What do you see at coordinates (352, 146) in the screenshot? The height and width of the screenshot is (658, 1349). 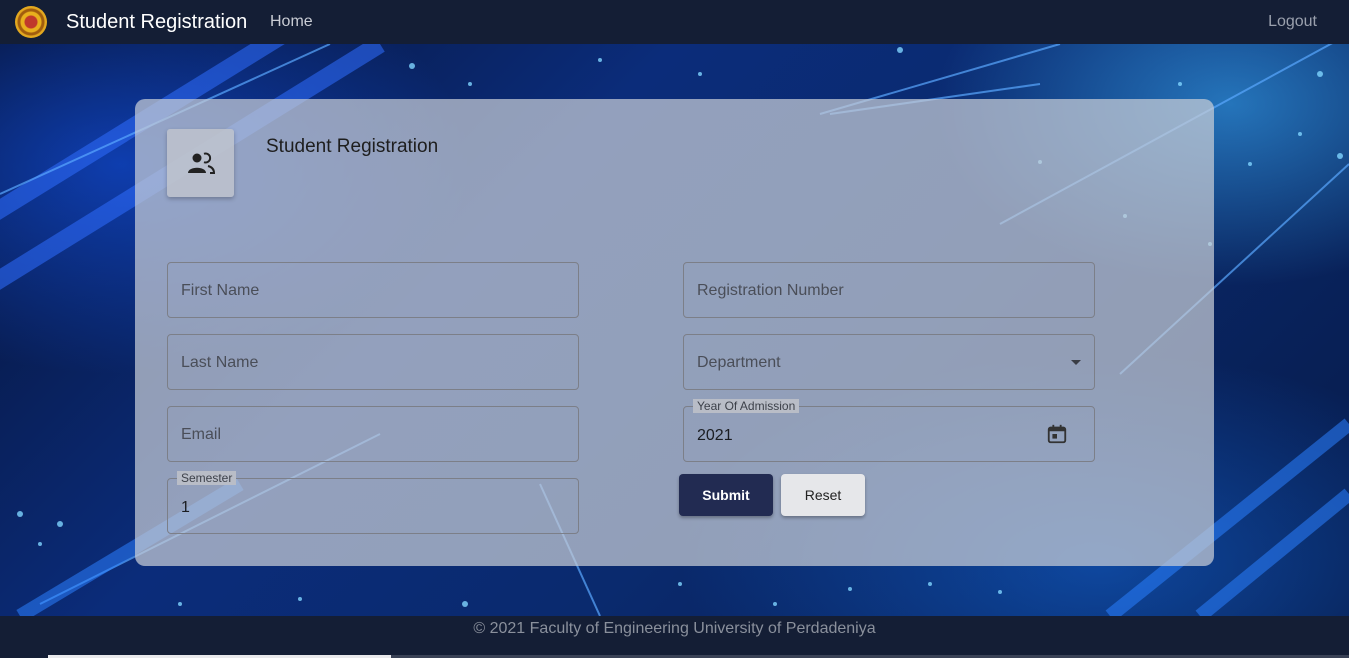 I see `card-title: Student Registration` at bounding box center [352, 146].